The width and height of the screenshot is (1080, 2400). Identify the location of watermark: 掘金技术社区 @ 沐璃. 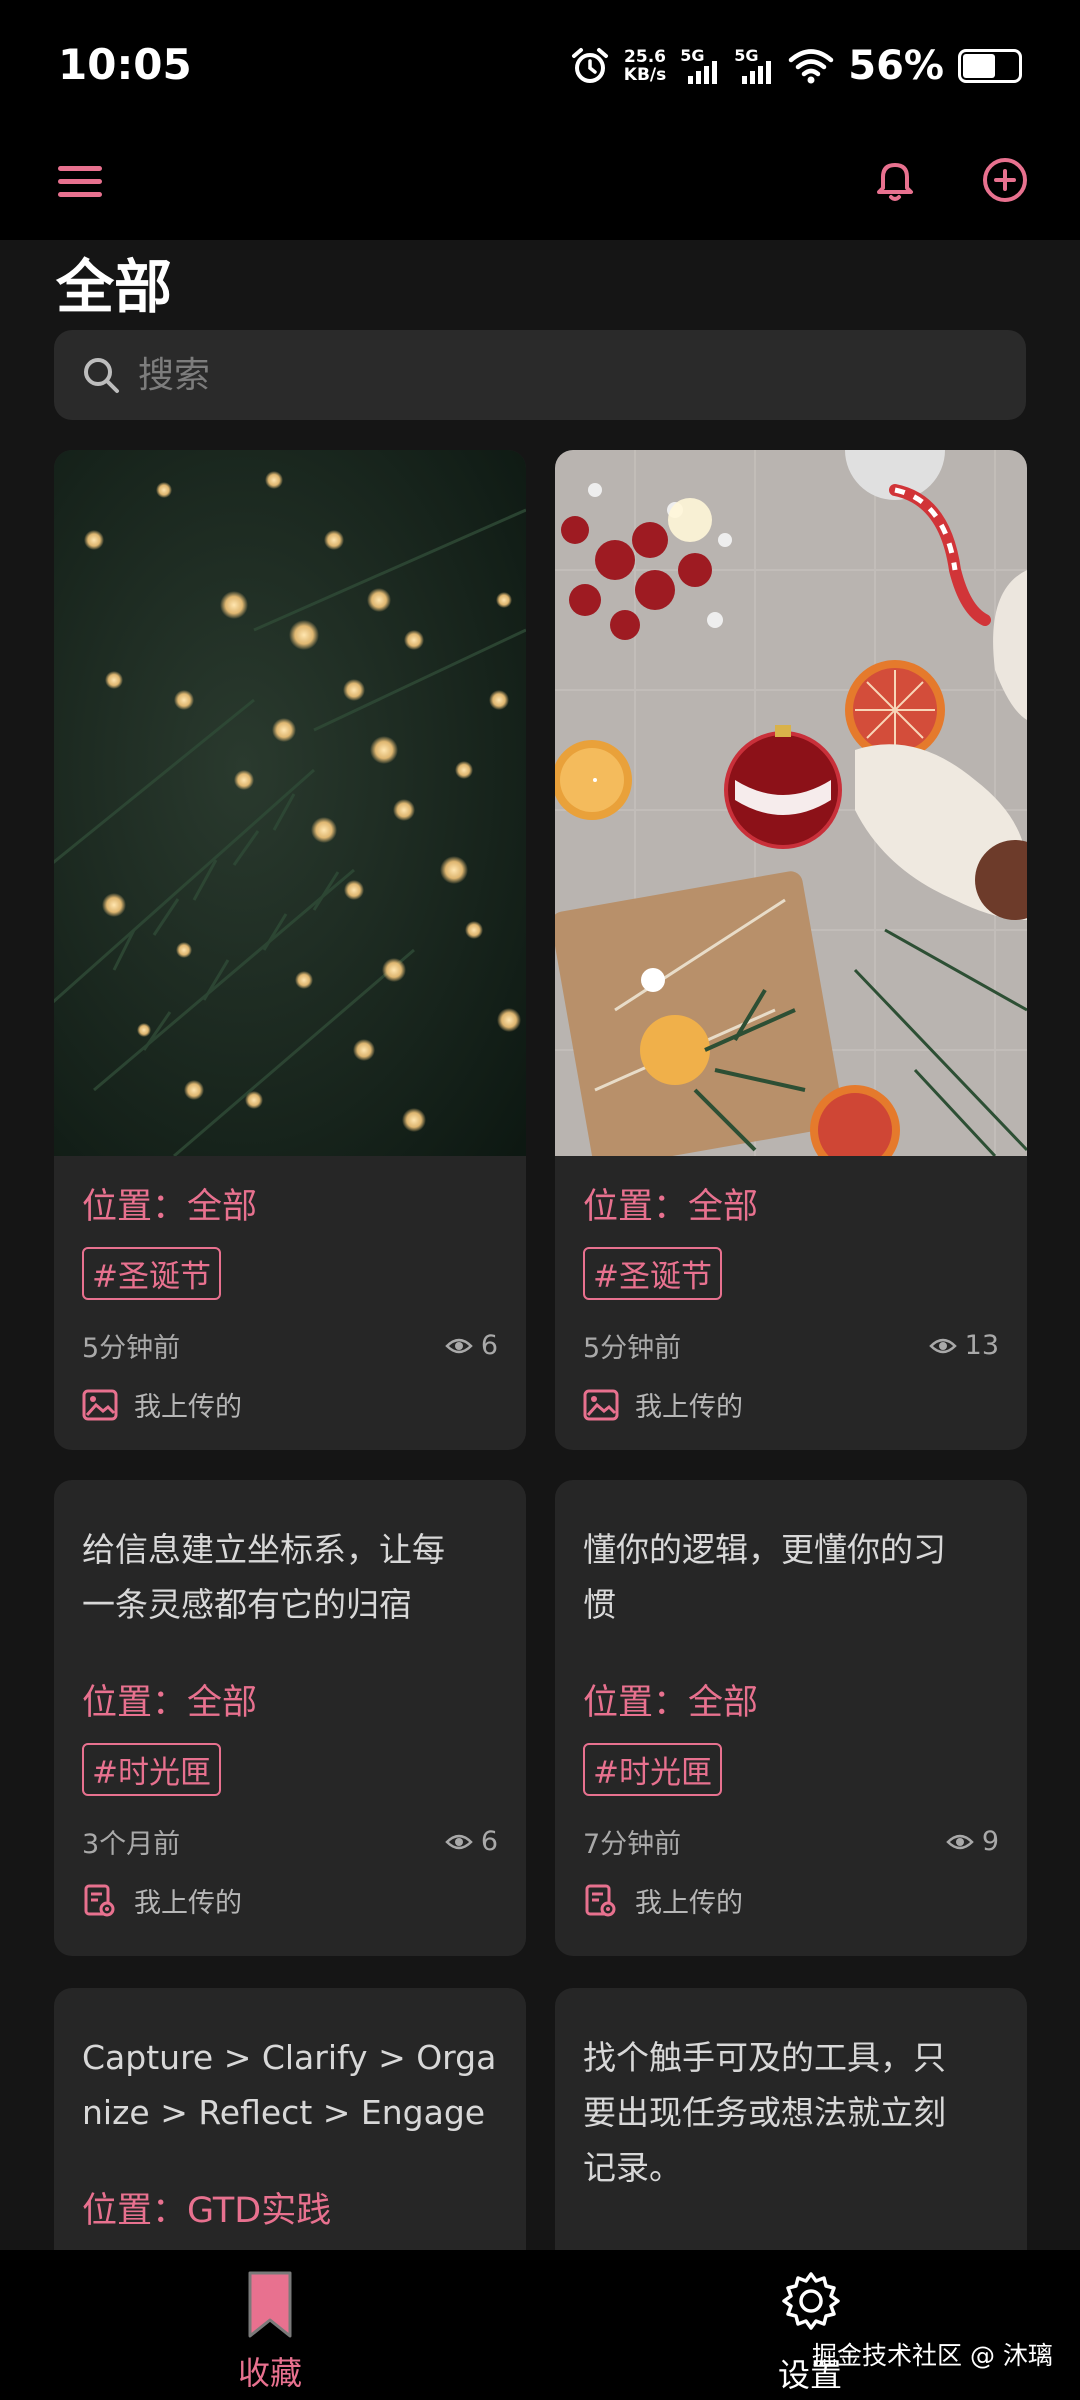
(932, 2355).